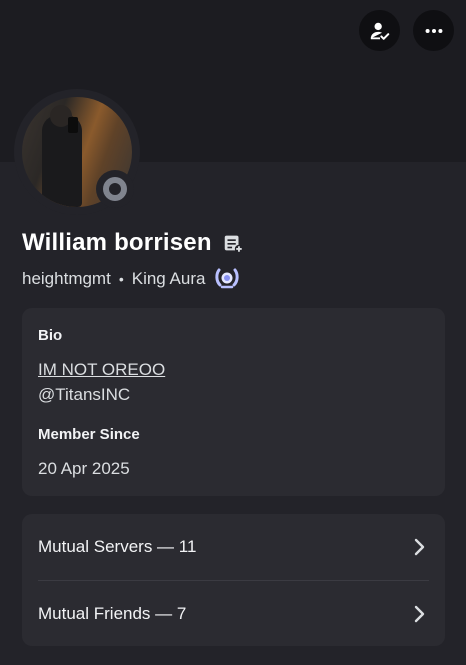 The width and height of the screenshot is (466, 665). What do you see at coordinates (66, 278) in the screenshot?
I see `username: heightmgmt` at bounding box center [66, 278].